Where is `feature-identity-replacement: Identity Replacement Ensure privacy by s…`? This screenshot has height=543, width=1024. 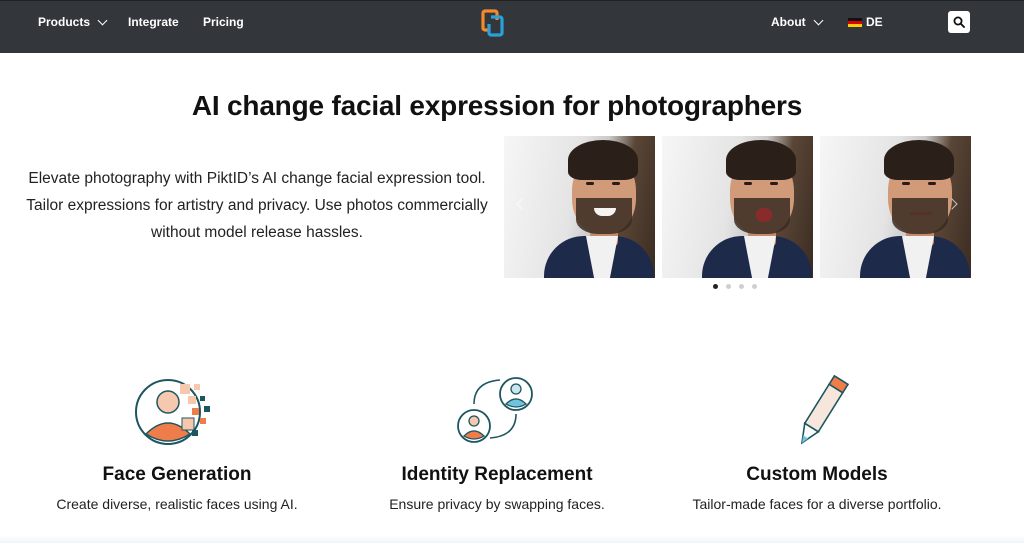 feature-identity-replacement: Identity Replacement Ensure privacy by s… is located at coordinates (497, 442).